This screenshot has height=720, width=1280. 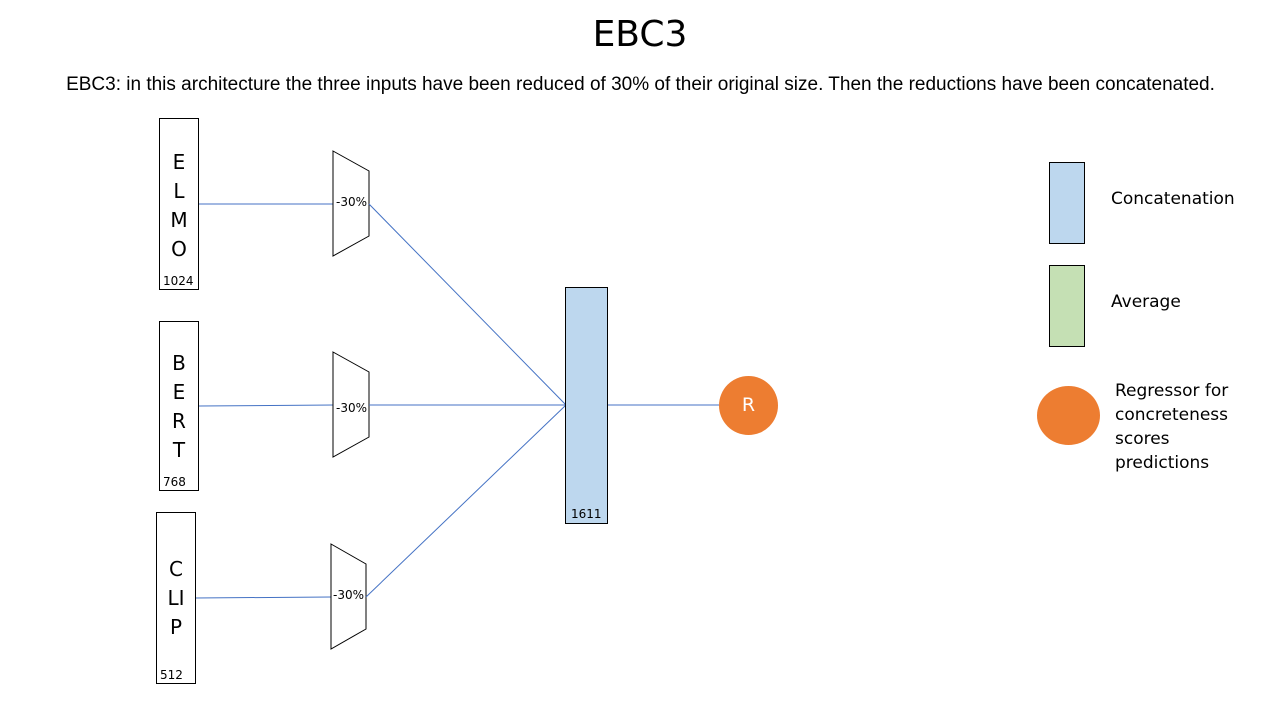 What do you see at coordinates (263, 597) in the screenshot?
I see `connector-clip-reducer` at bounding box center [263, 597].